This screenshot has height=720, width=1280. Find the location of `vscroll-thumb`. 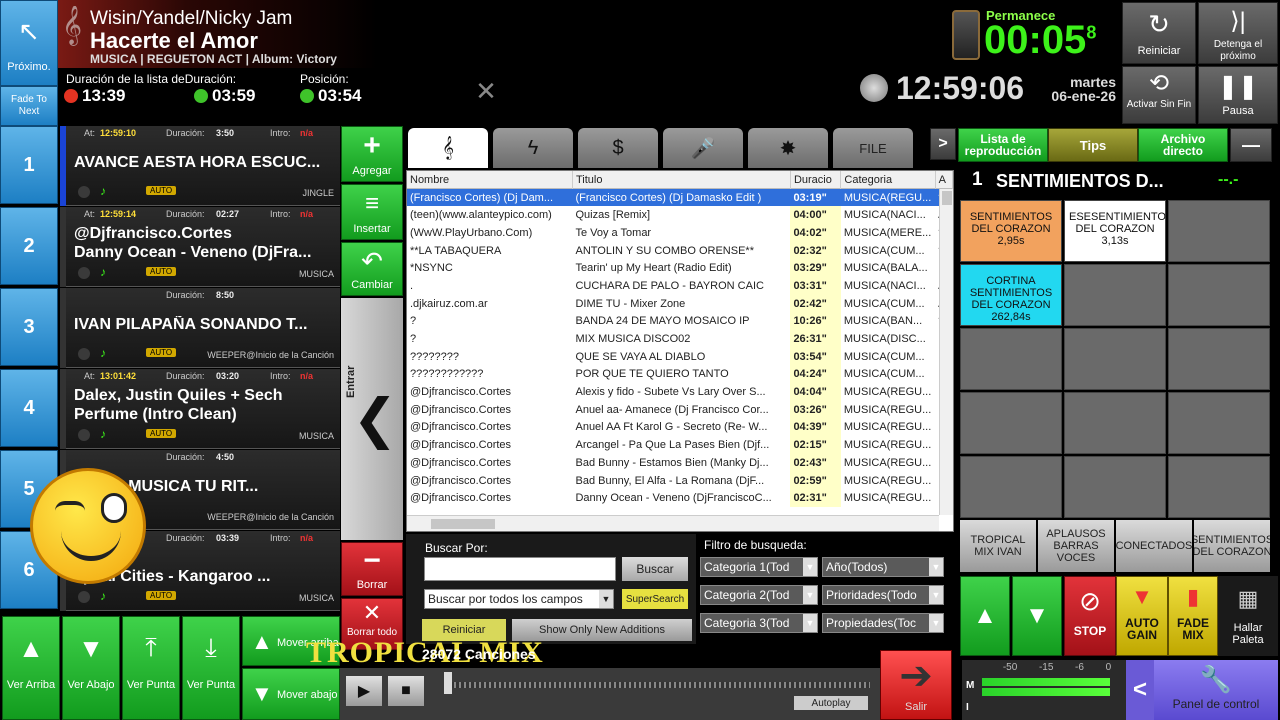

vscroll-thumb is located at coordinates (947, 198).